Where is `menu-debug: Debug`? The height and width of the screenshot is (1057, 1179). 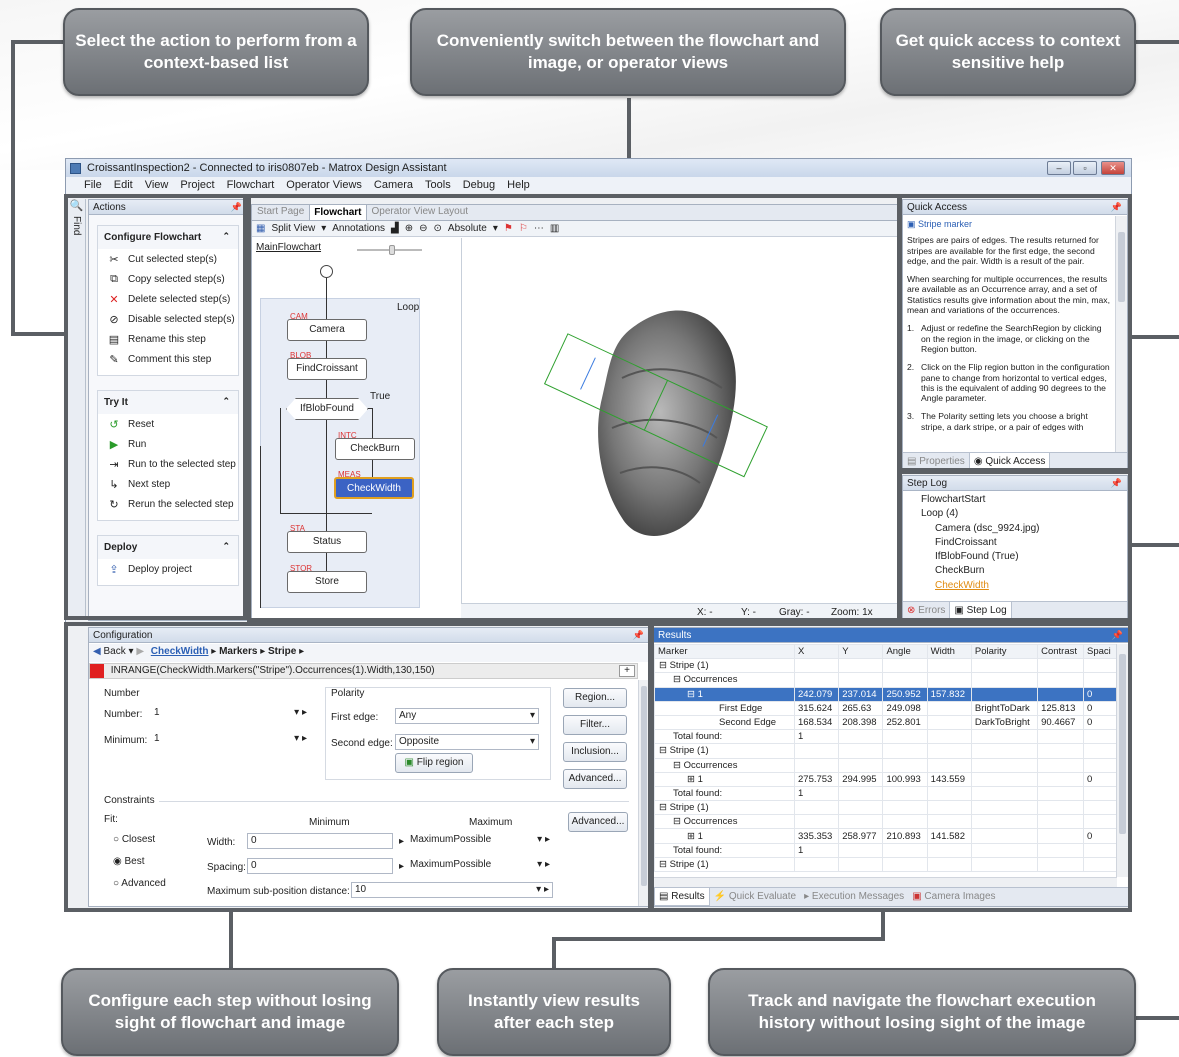
menu-debug: Debug is located at coordinates (479, 185).